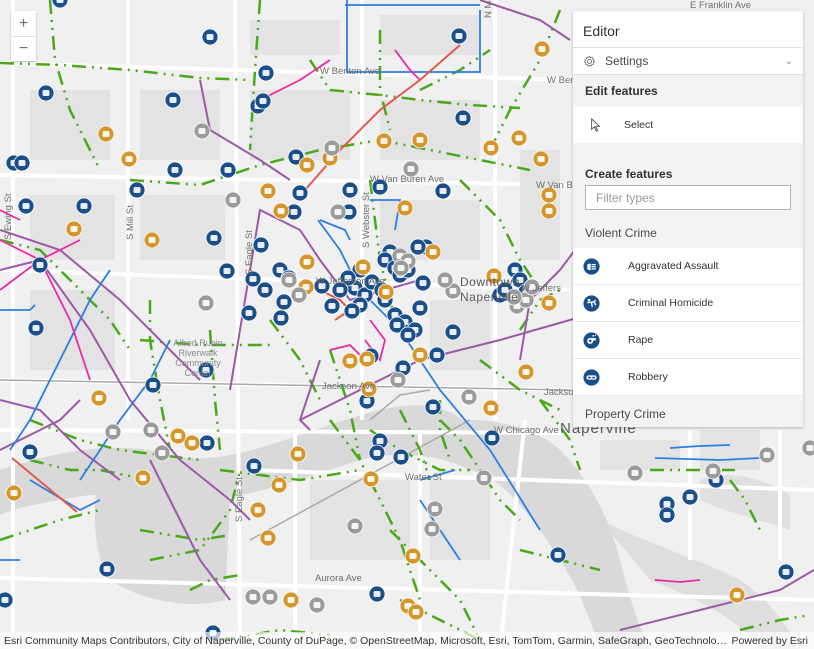 This screenshot has width=814, height=649. I want to click on select-button: Select, so click(688, 125).